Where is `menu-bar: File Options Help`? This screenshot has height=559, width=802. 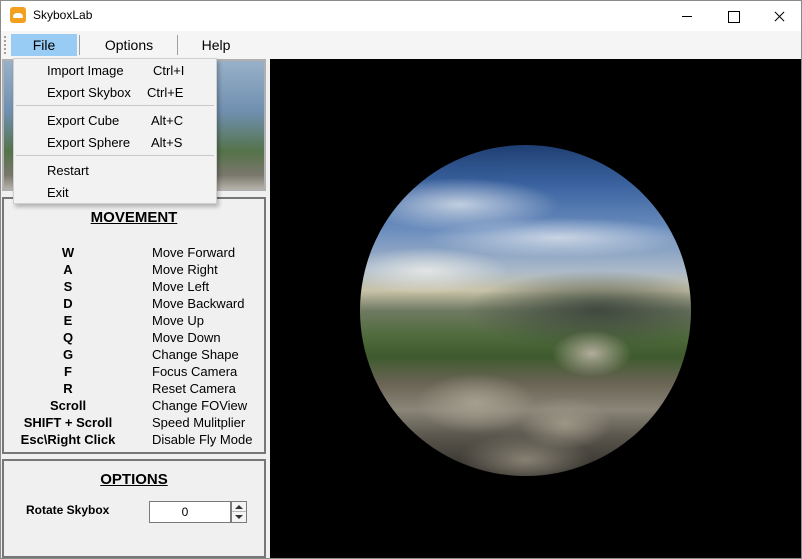 menu-bar: File Options Help is located at coordinates (401, 45).